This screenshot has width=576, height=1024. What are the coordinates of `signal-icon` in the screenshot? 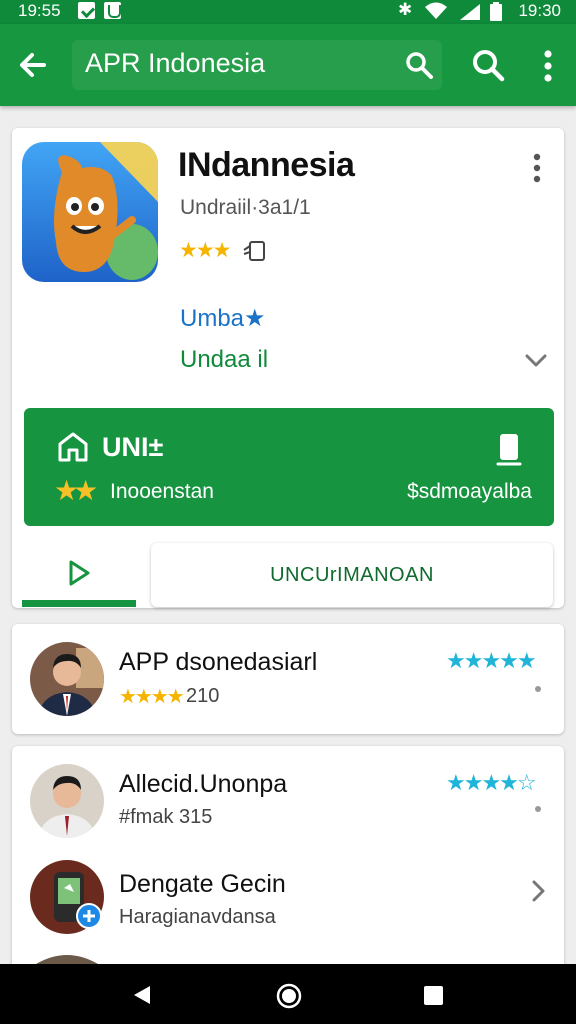 It's located at (470, 12).